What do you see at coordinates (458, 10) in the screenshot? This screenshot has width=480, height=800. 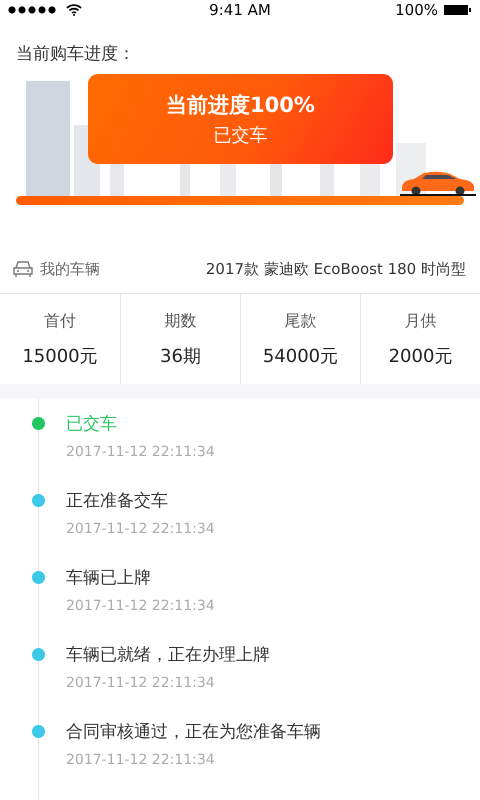 I see `battery-icon` at bounding box center [458, 10].